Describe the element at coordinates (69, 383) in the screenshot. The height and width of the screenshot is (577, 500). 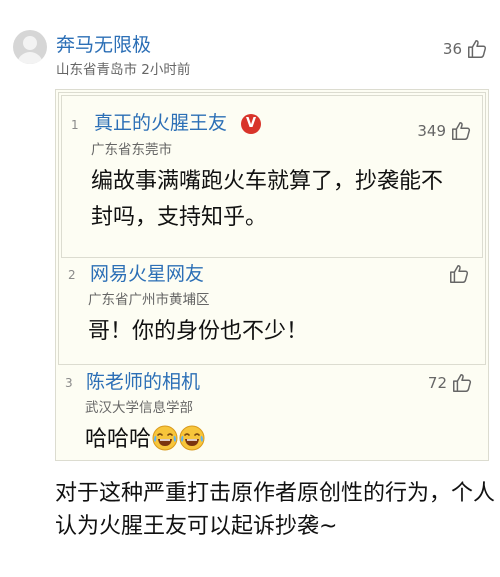
I see `floor-number: 3` at that location.